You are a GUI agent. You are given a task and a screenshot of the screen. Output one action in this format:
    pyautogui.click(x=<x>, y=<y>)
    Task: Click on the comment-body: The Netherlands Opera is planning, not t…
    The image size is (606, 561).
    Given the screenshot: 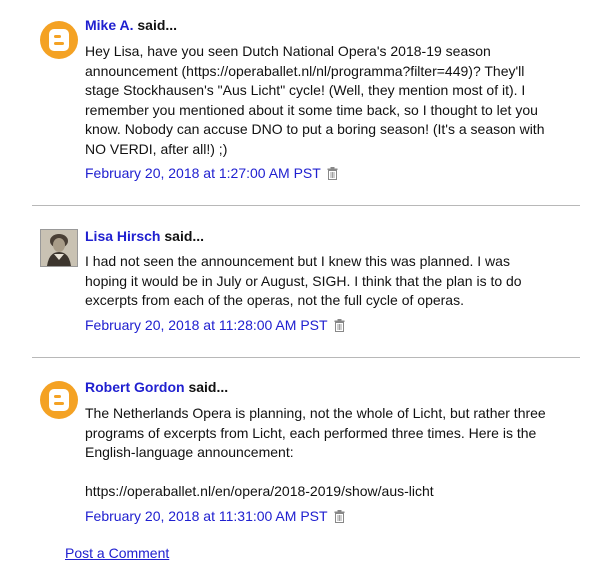 What is the action you would take?
    pyautogui.click(x=315, y=452)
    